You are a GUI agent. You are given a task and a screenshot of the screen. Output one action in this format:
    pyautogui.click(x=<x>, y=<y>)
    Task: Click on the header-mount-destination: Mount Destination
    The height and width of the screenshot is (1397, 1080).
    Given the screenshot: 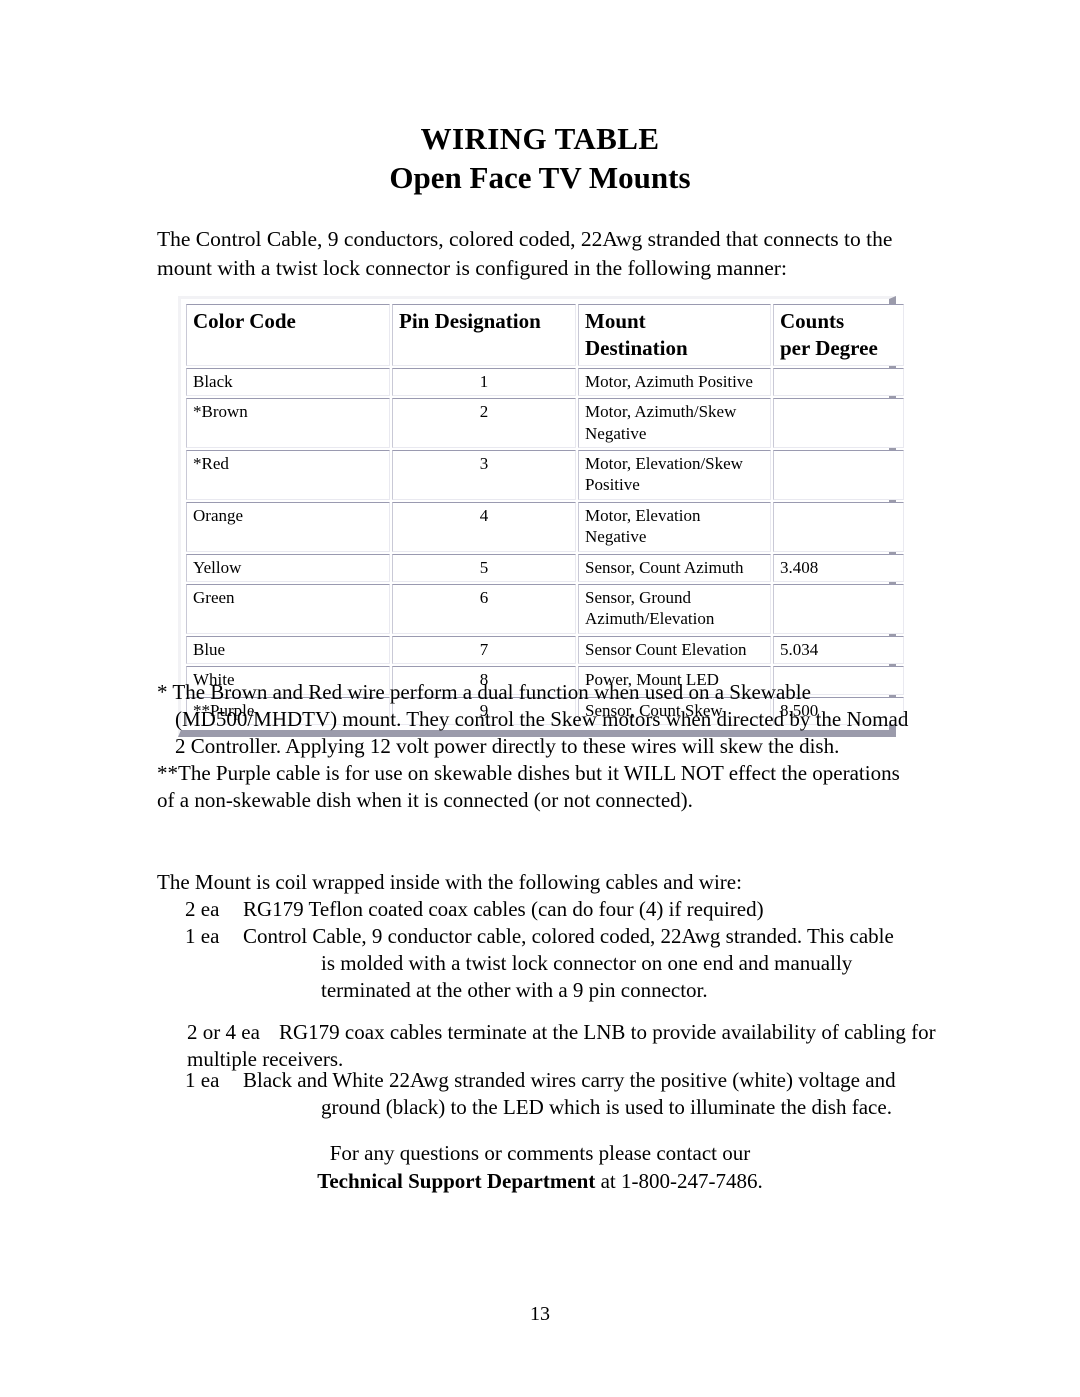 What is the action you would take?
    pyautogui.click(x=674, y=335)
    